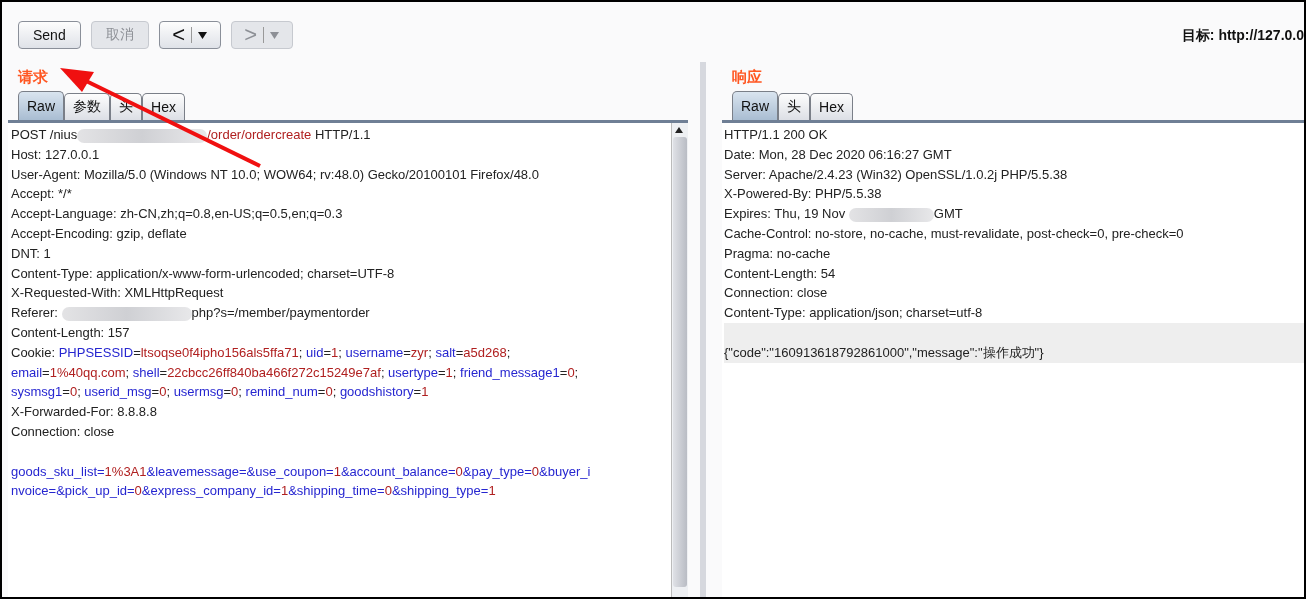  What do you see at coordinates (27, 372) in the screenshot?
I see `param-name: email` at bounding box center [27, 372].